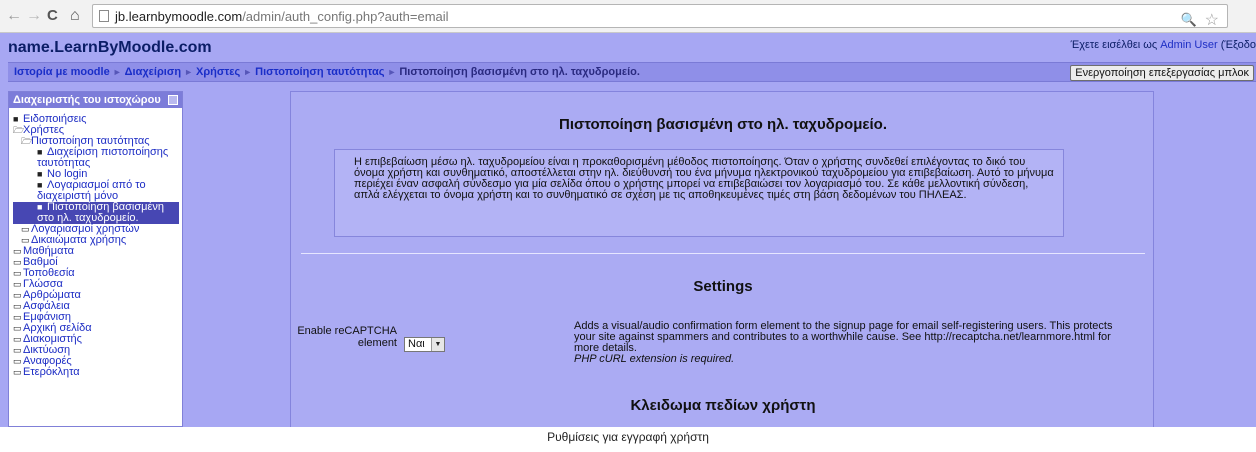  I want to click on login-info: Έχετε εισέλθει ως Admin User (Έξοδο, so click(1163, 45).